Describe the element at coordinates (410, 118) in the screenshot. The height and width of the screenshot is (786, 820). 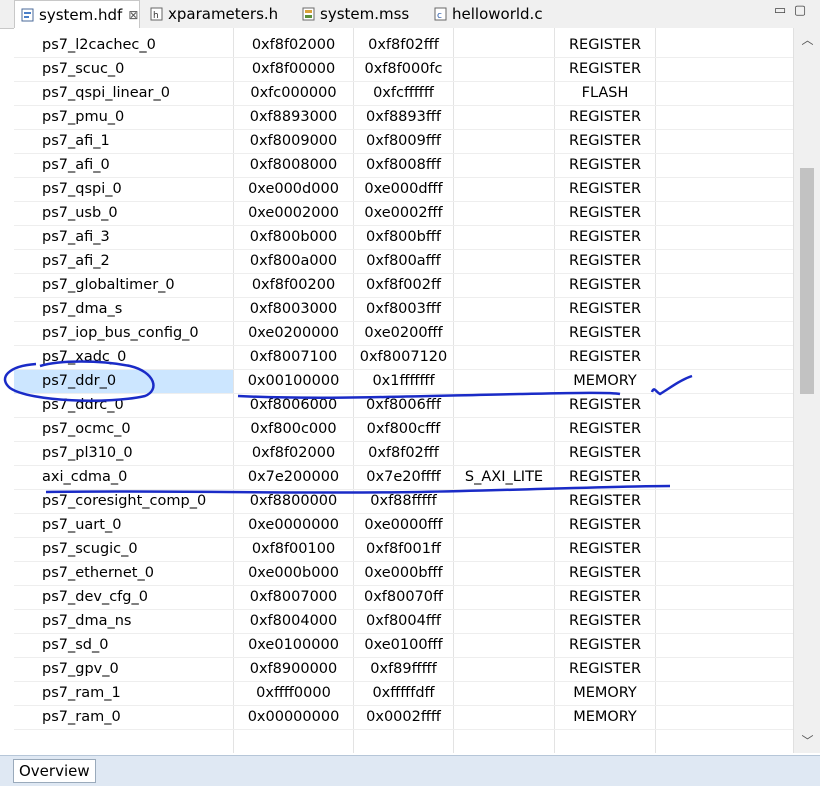
I see `table-row: ps7_pmu_0 0xf8893000 0xf8893fff REGISTER` at that location.